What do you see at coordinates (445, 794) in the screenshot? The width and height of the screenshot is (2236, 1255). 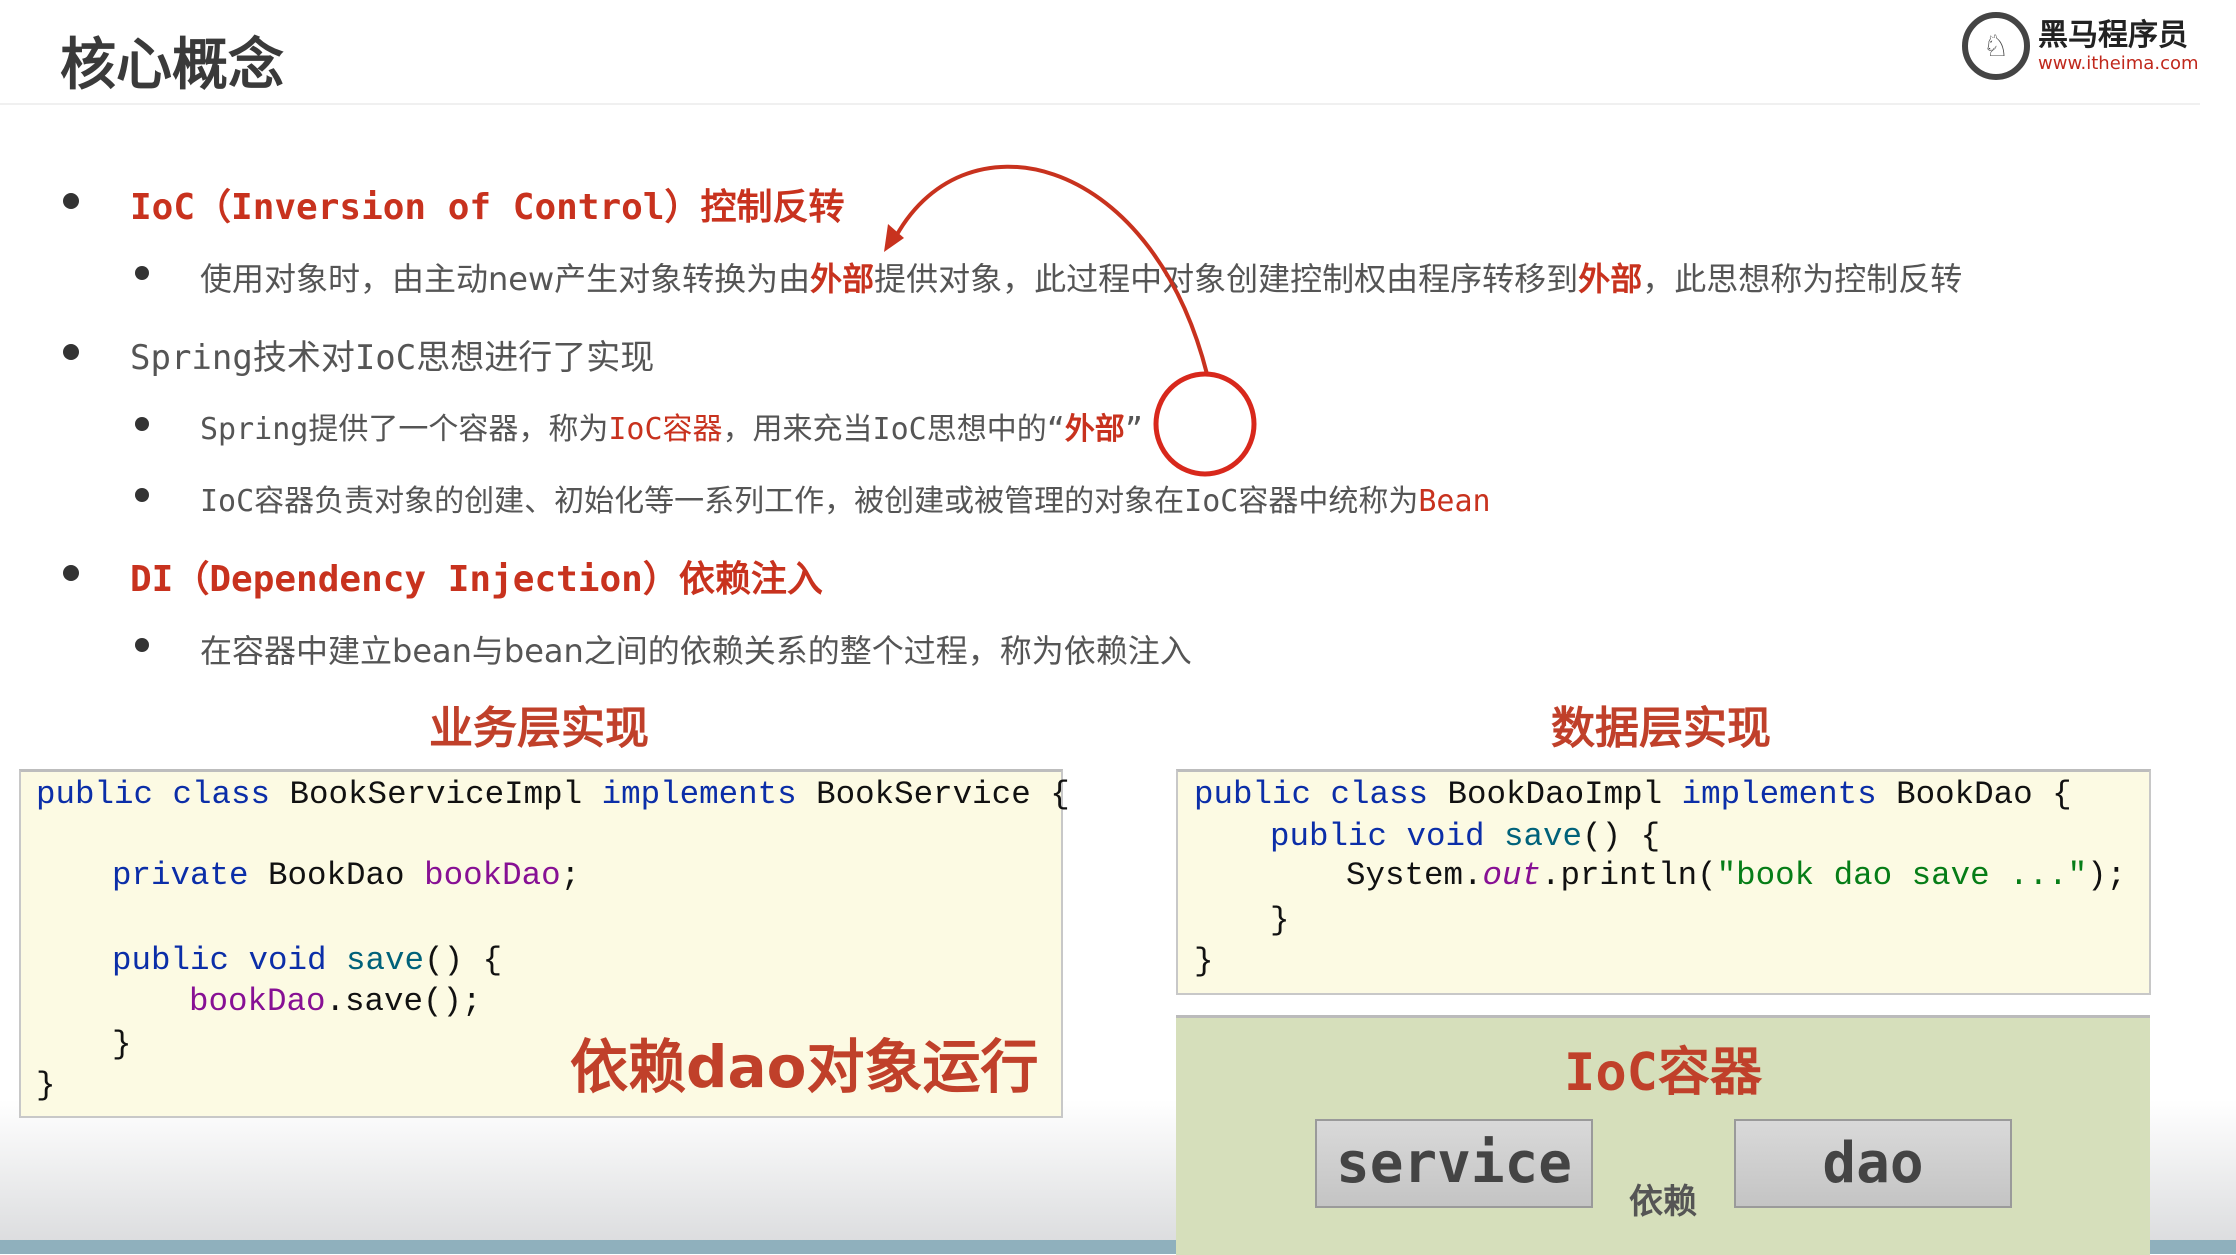 I see `code-text: BookServiceImpl` at bounding box center [445, 794].